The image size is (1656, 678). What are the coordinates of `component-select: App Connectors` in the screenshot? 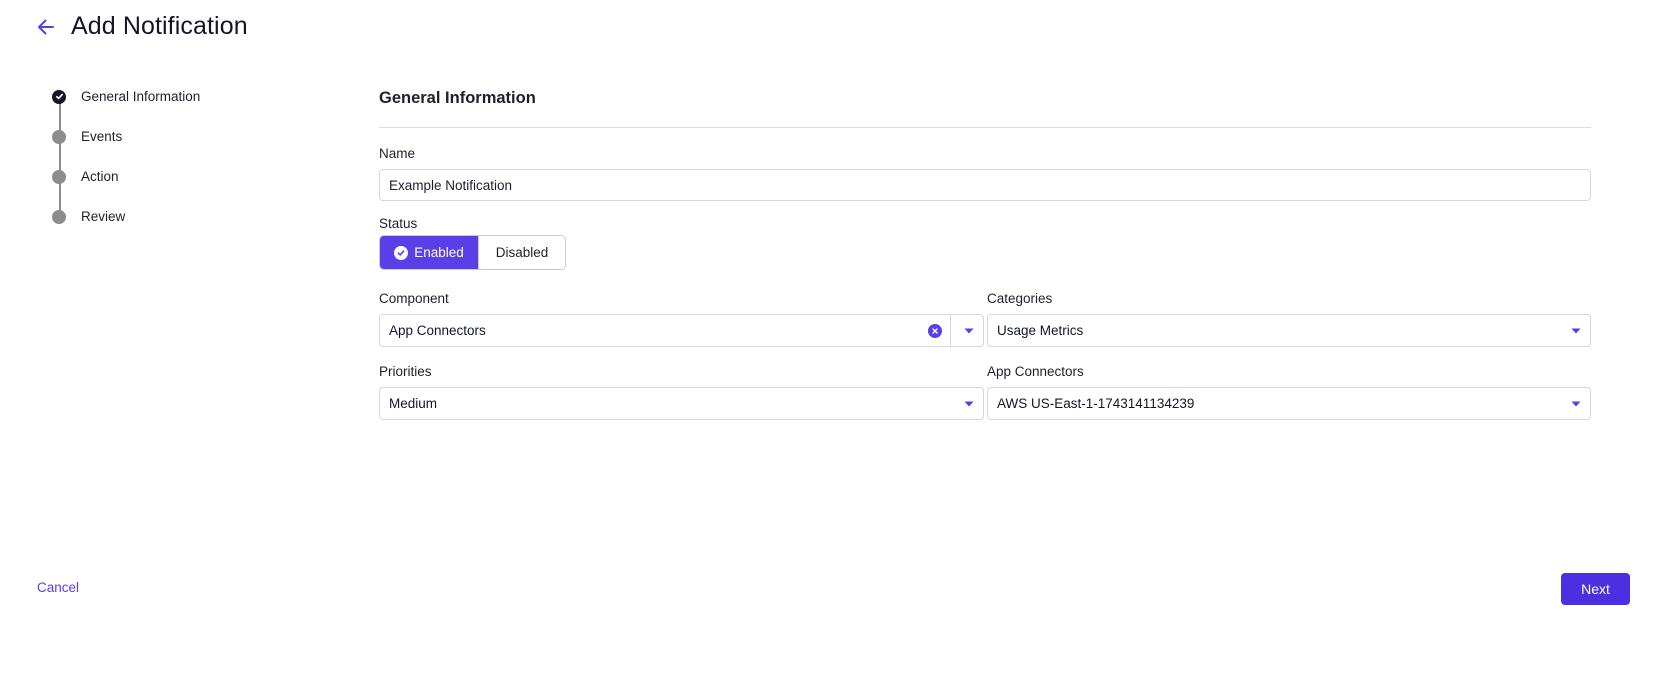 It's located at (681, 330).